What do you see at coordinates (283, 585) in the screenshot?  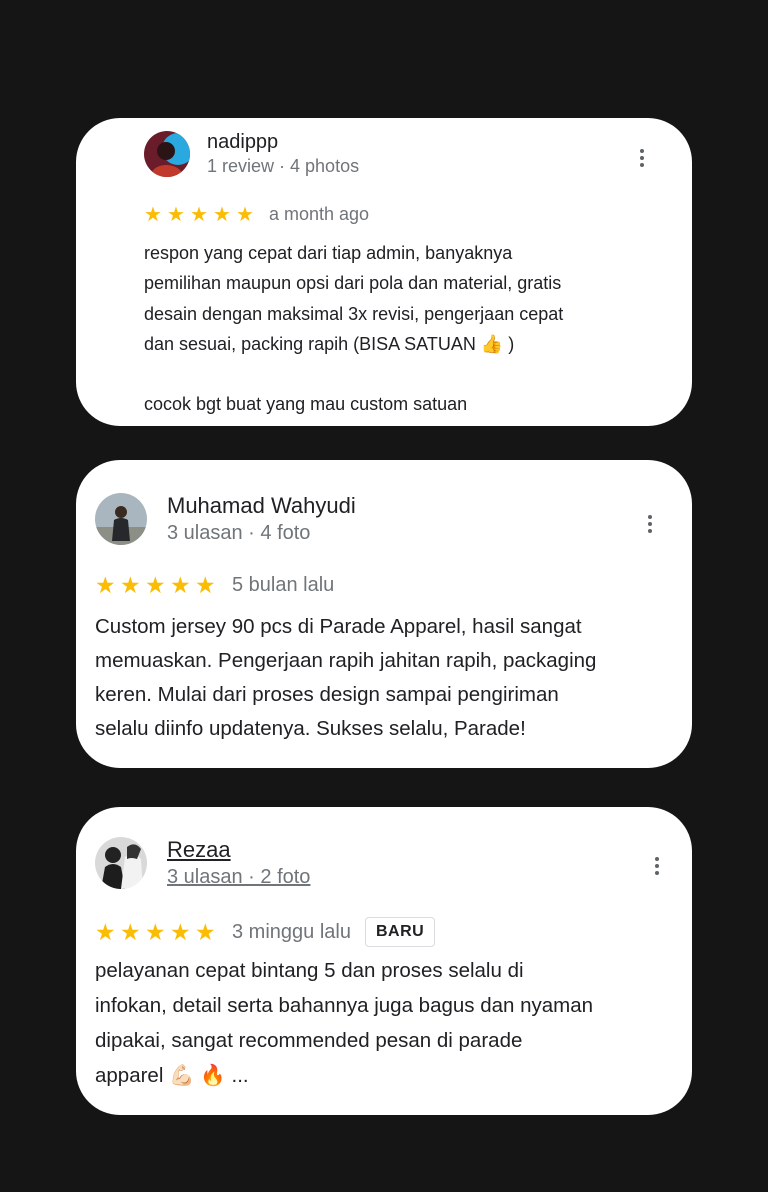 I see `review-time: 5 bulan lalu` at bounding box center [283, 585].